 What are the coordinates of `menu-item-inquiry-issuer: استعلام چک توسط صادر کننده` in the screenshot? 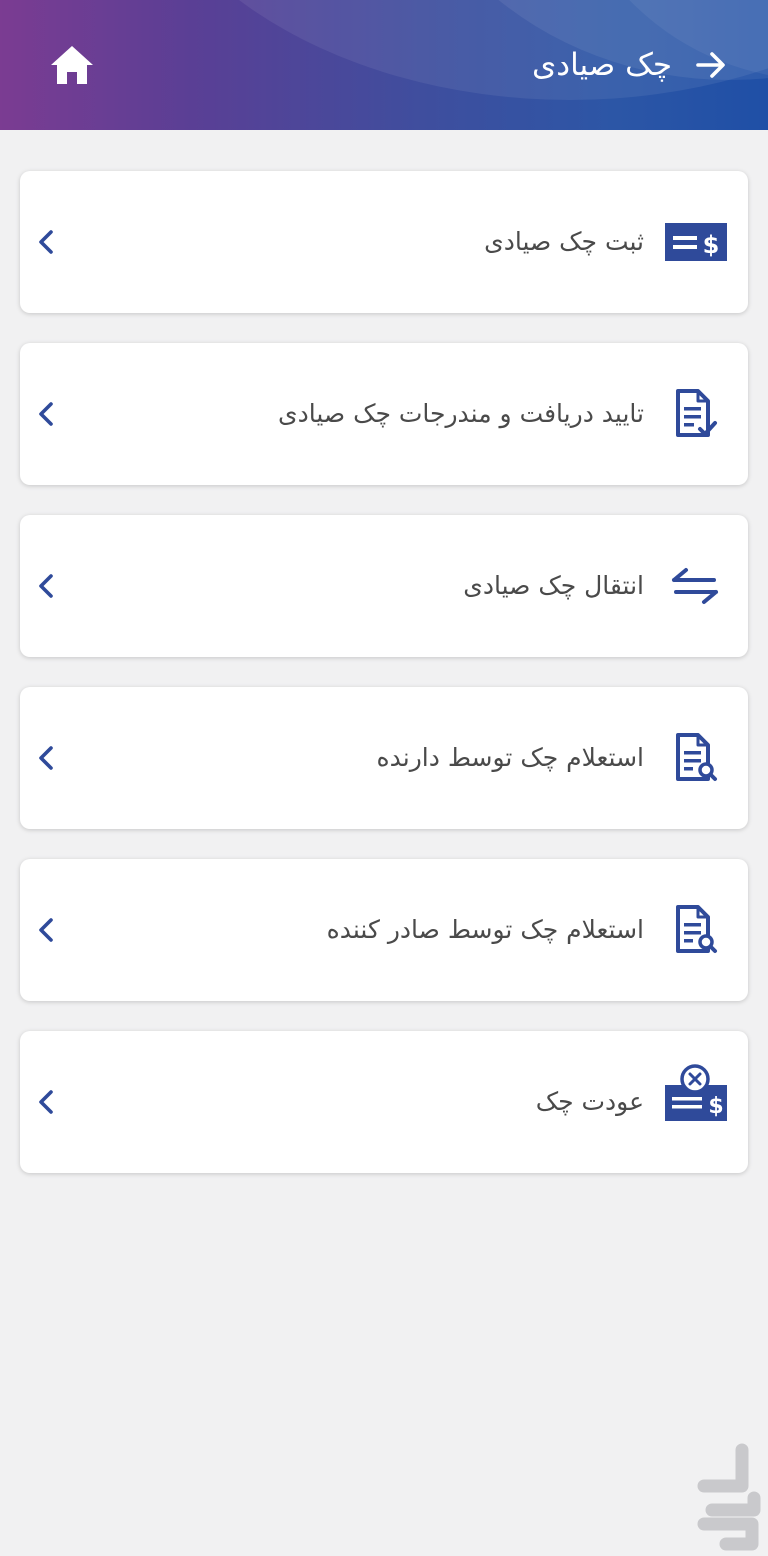 It's located at (384, 930).